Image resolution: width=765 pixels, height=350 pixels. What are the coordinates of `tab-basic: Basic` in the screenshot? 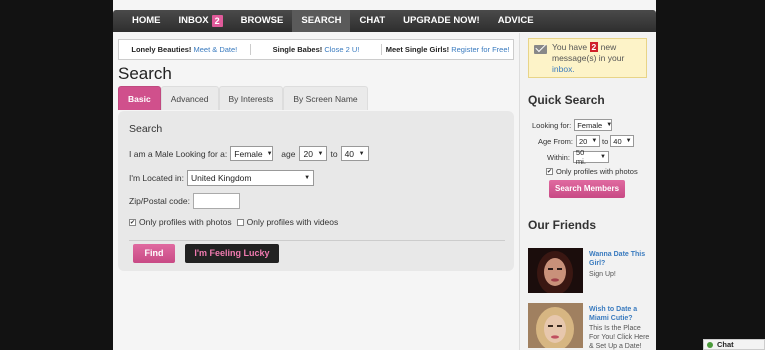 It's located at (139, 98).